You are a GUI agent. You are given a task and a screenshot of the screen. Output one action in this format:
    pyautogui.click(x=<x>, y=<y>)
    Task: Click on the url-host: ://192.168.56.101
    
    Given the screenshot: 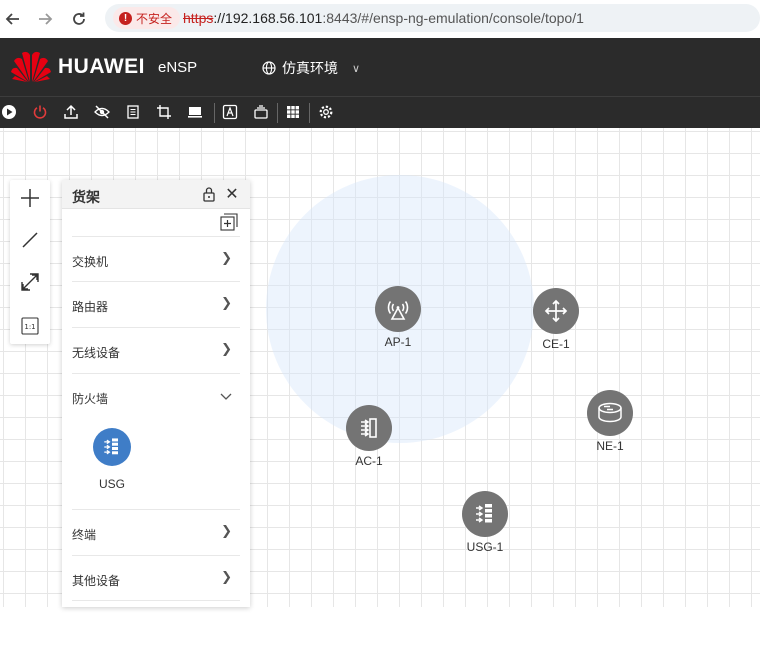 What is the action you would take?
    pyautogui.click(x=268, y=18)
    